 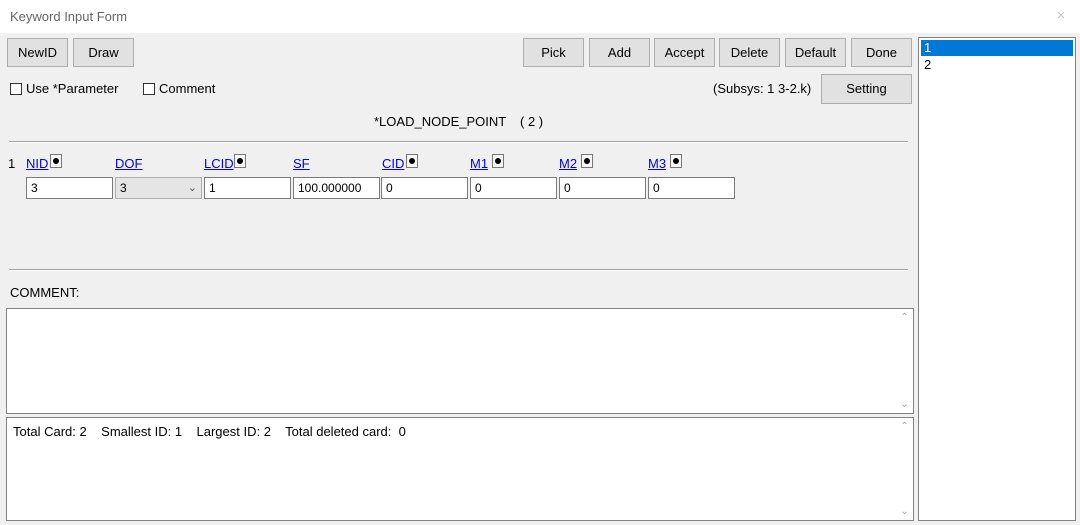 I want to click on default-button: Default, so click(x=815, y=52).